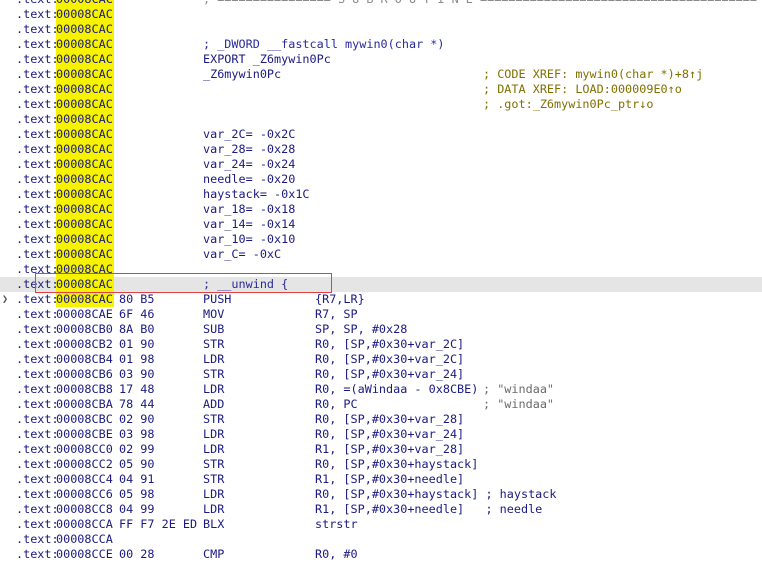 This screenshot has height=562, width=762. Describe the element at coordinates (249, 224) in the screenshot. I see `instruction: var_14= -0x14` at that location.